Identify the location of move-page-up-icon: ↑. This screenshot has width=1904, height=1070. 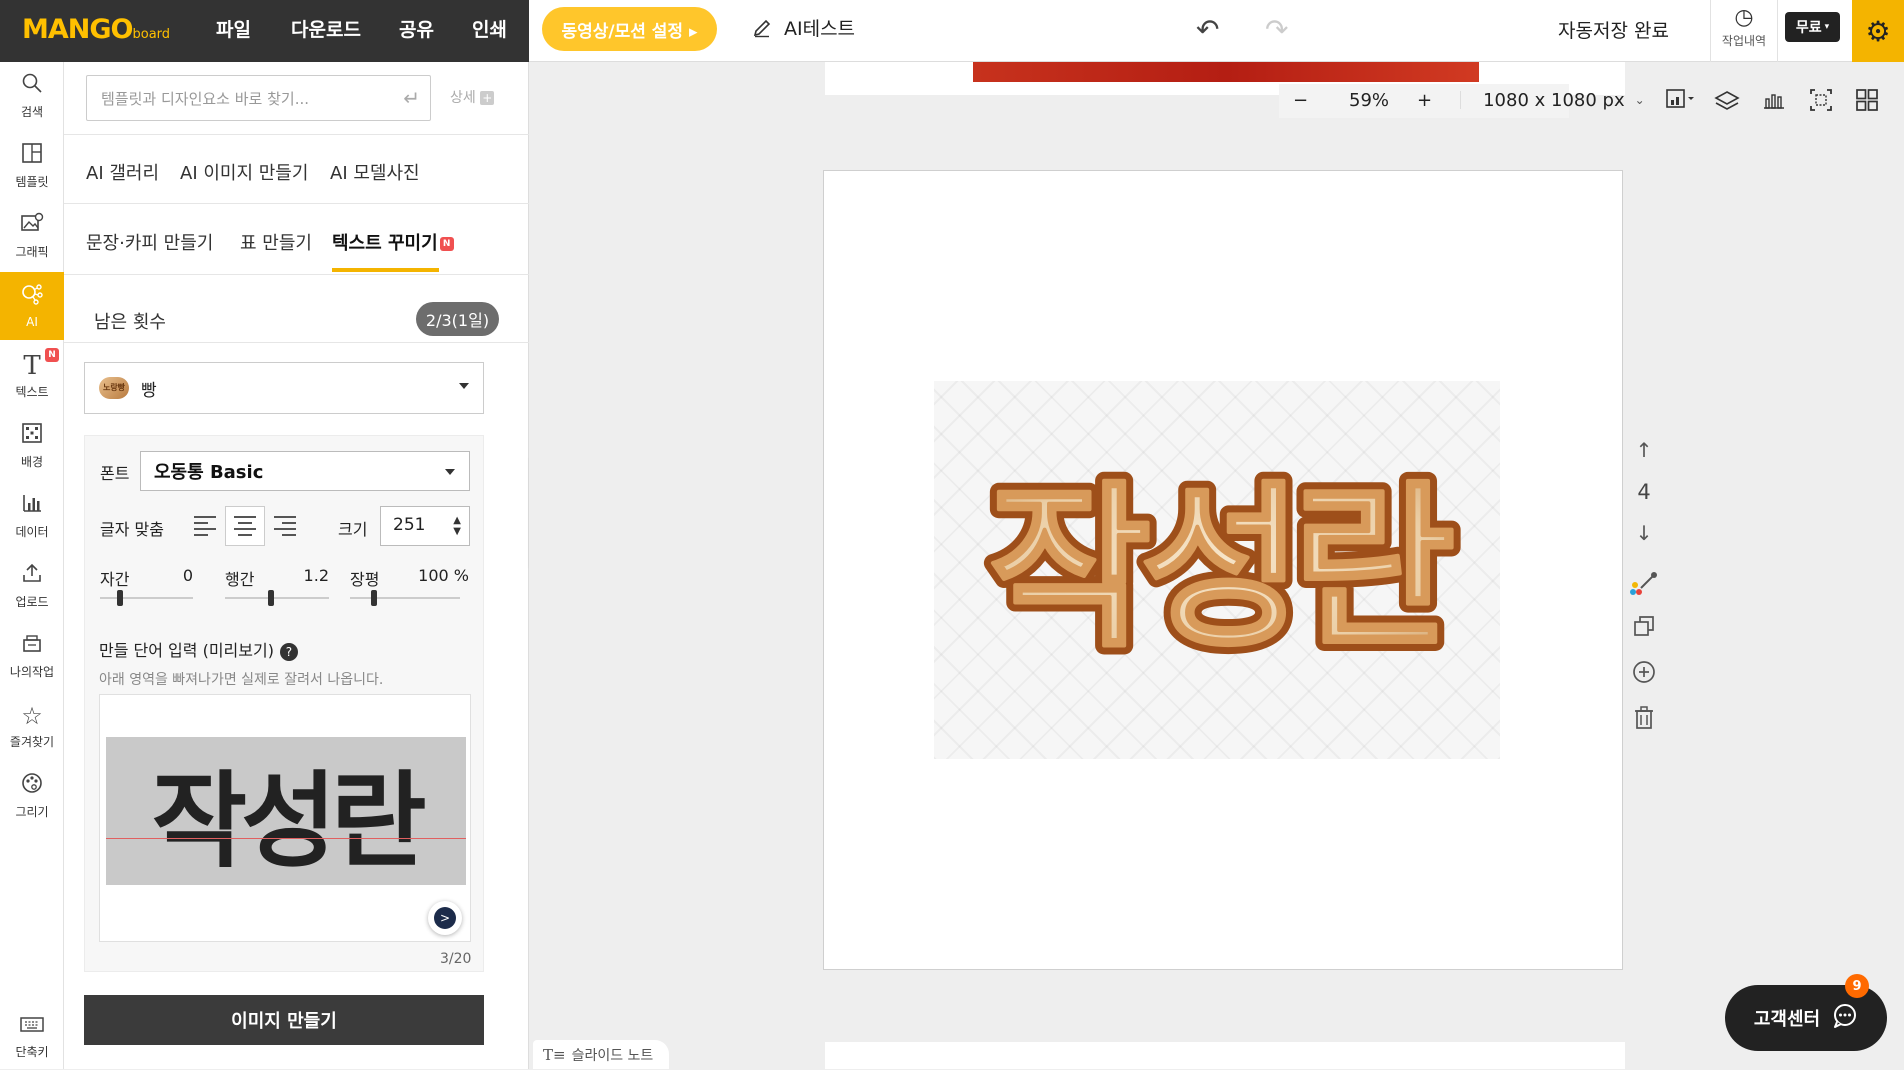
(1644, 450).